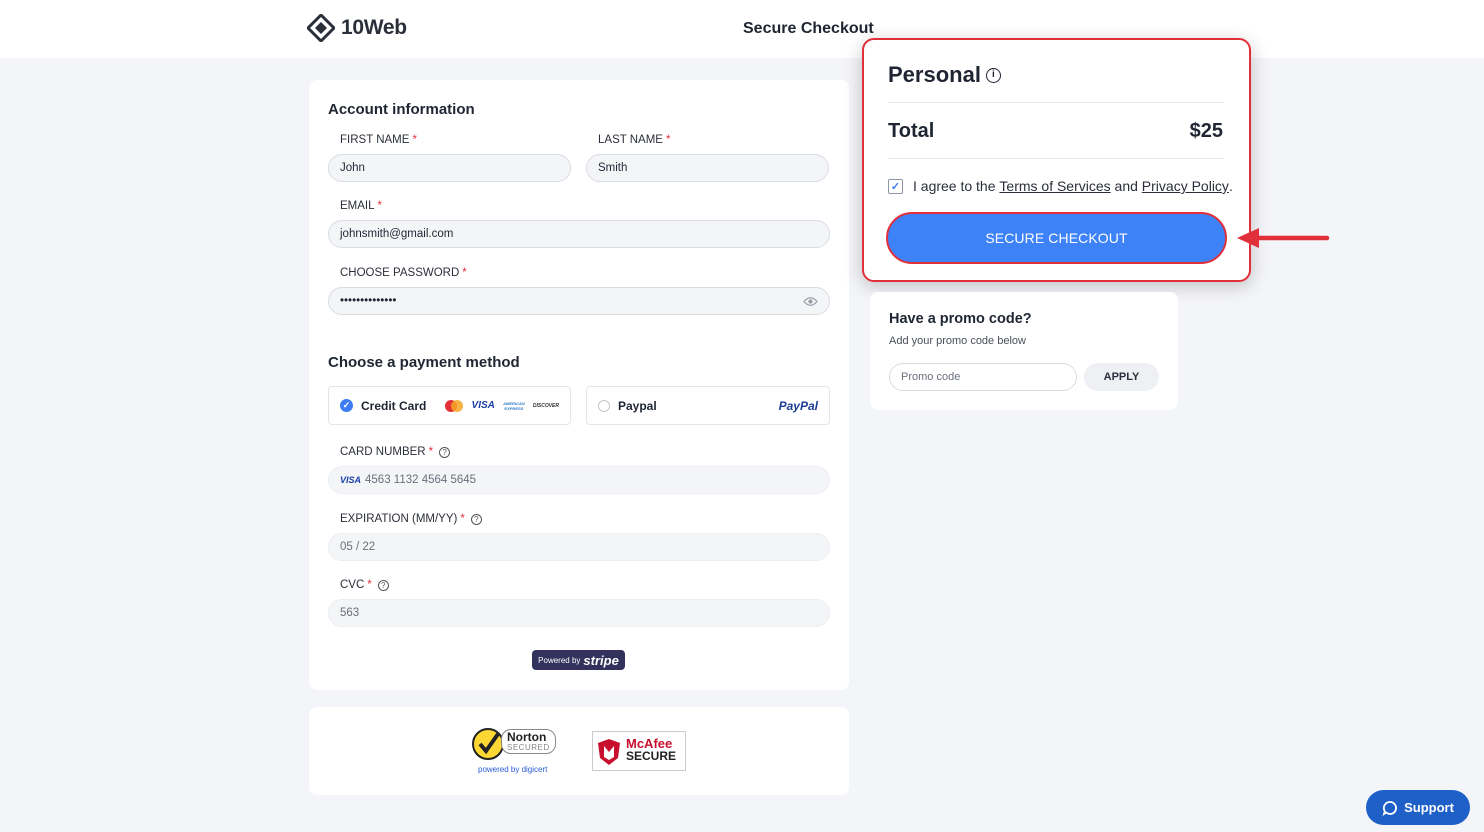  What do you see at coordinates (357, 206) in the screenshot?
I see `email-label-text: EMAIL` at bounding box center [357, 206].